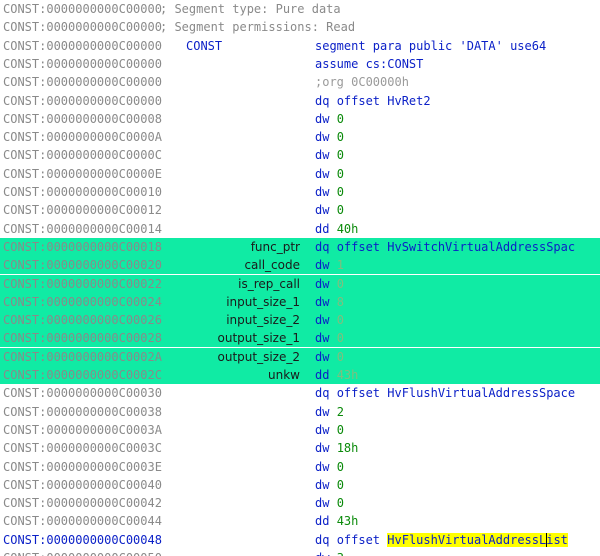 This screenshot has height=556, width=600. What do you see at coordinates (82, 485) in the screenshot?
I see `address: CONST:0000000000C00040` at bounding box center [82, 485].